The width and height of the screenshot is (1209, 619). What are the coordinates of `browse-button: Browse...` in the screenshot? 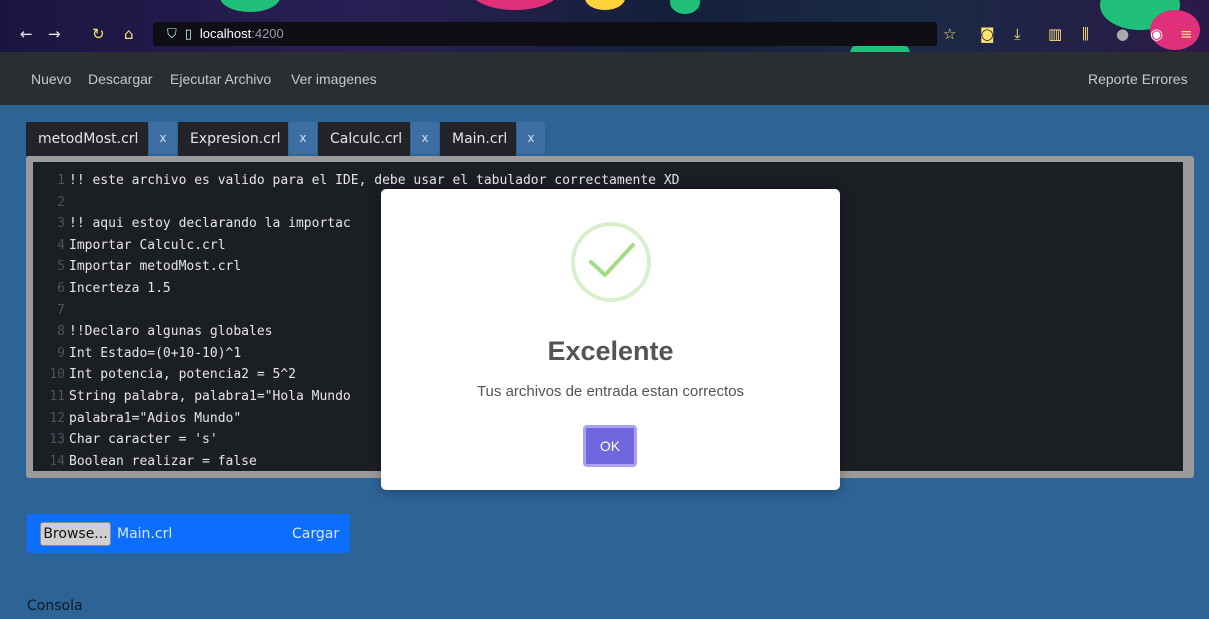 It's located at (75, 534).